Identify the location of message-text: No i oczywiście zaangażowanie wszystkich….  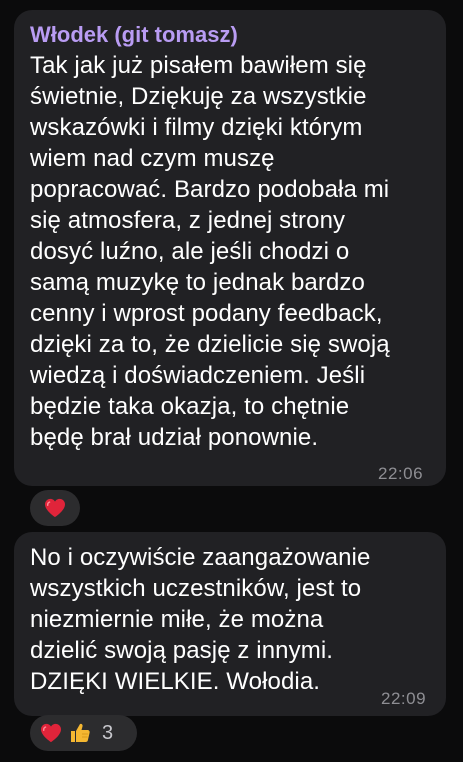
(200, 619).